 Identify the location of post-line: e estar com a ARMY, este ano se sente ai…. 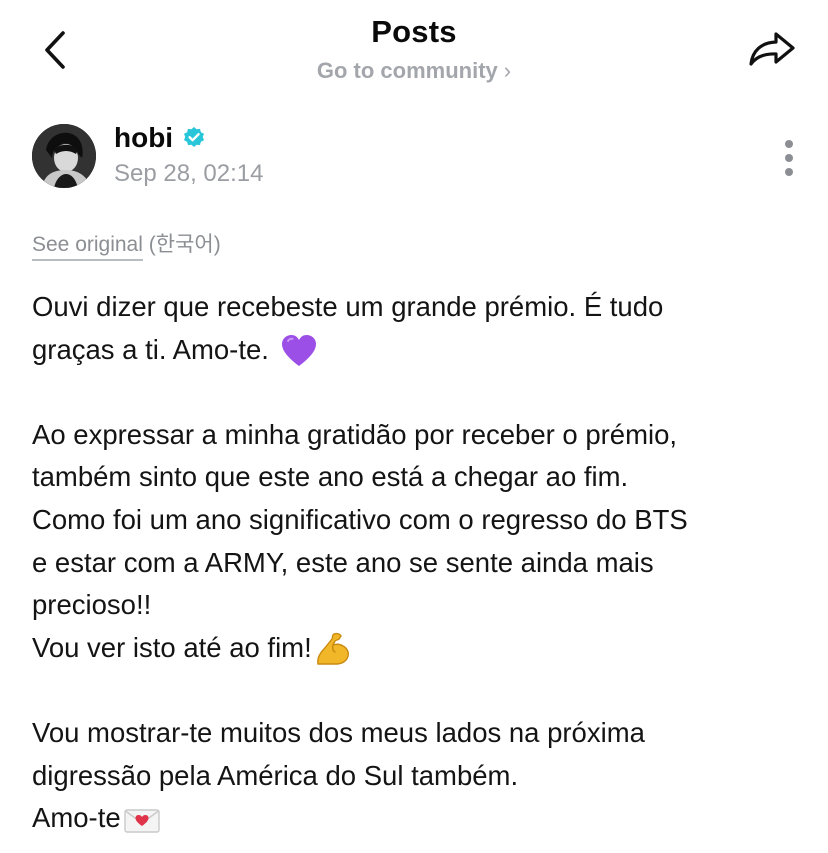
(343, 562).